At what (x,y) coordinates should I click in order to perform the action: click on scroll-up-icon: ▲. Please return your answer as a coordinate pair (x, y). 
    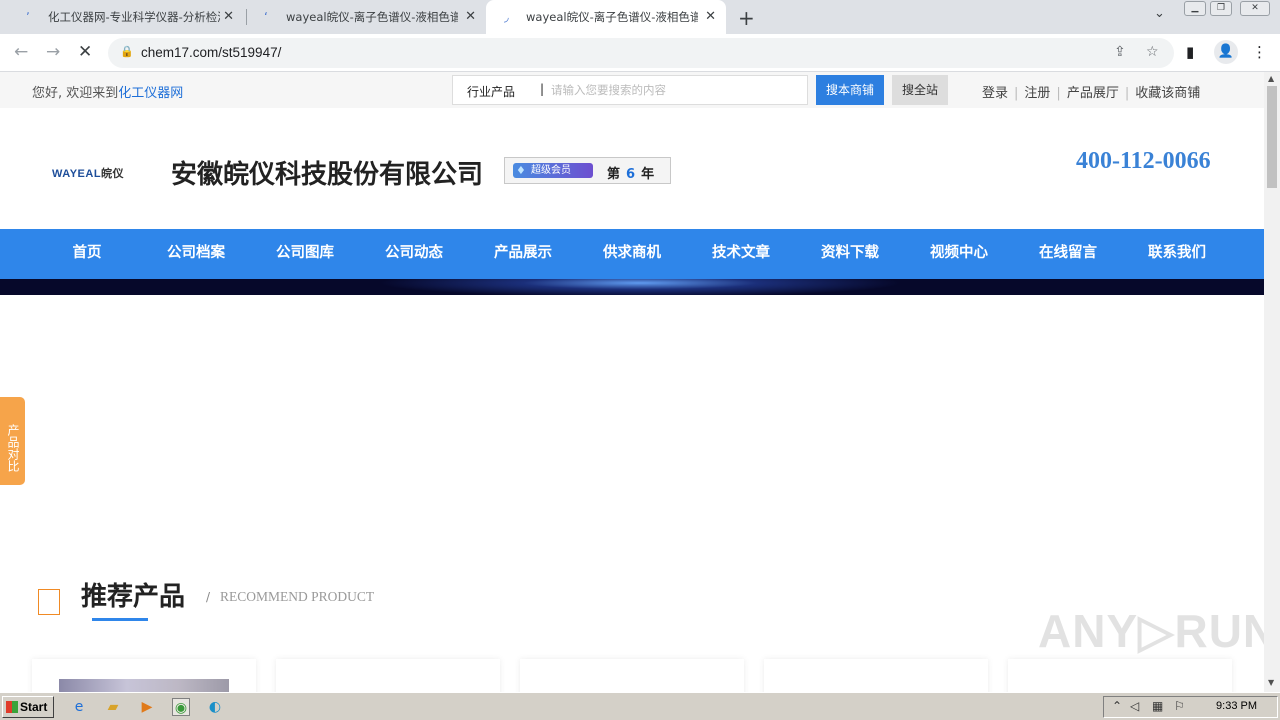
    Looking at the image, I should click on (1271, 78).